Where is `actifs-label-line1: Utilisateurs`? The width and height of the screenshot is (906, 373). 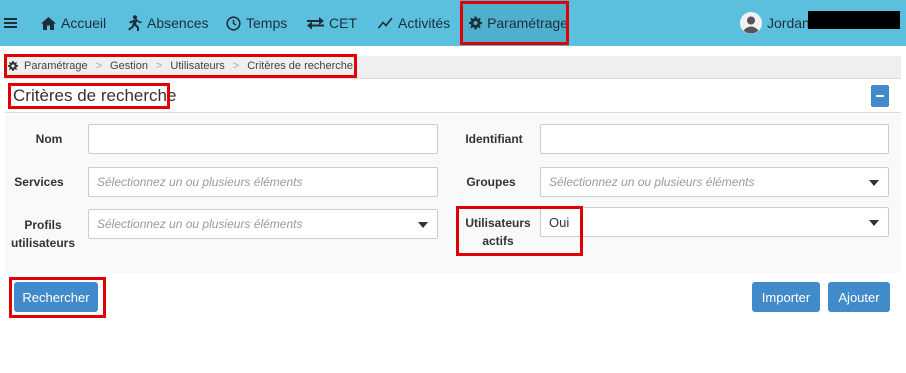 actifs-label-line1: Utilisateurs is located at coordinates (498, 223).